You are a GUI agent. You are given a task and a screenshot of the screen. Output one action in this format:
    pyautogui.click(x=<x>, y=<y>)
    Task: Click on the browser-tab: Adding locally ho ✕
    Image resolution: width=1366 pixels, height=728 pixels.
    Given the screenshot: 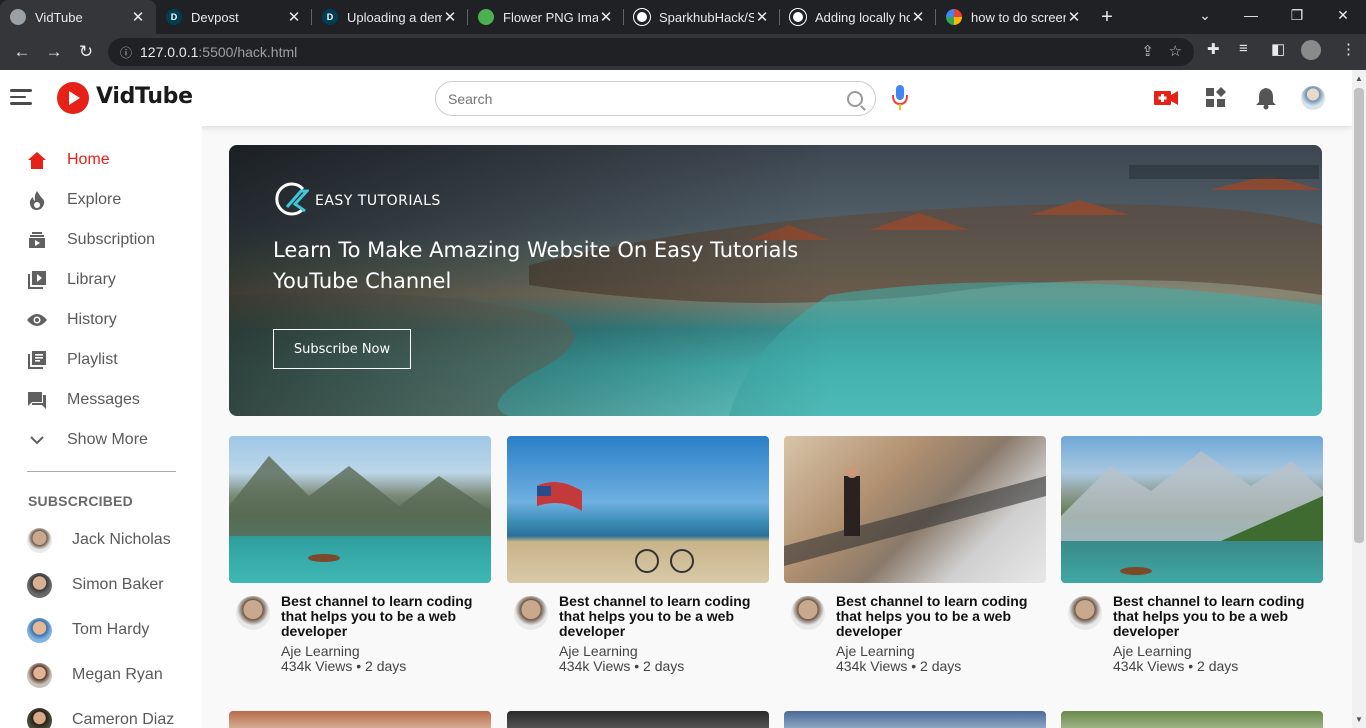 What is the action you would take?
    pyautogui.click(x=858, y=17)
    